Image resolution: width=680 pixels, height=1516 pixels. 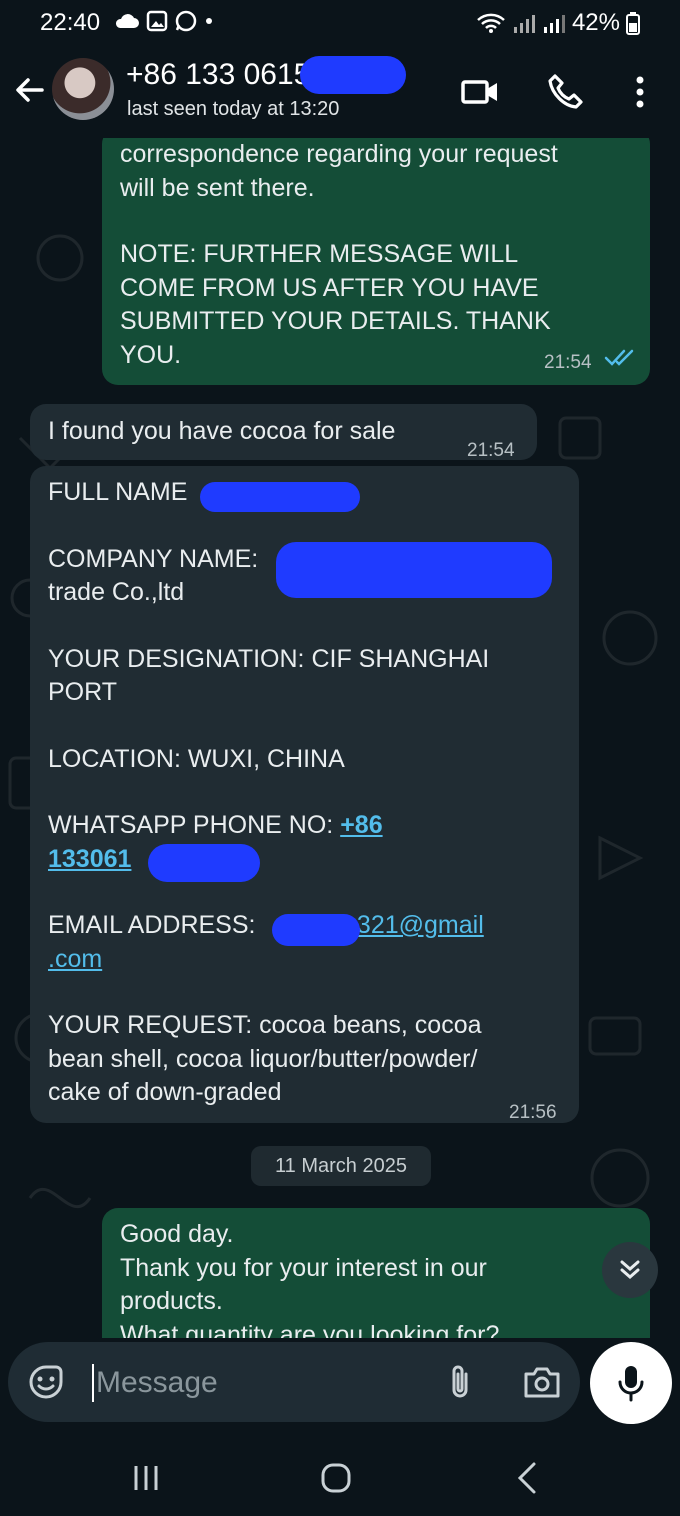 I want to click on system-status: 42%, so click(x=558, y=23).